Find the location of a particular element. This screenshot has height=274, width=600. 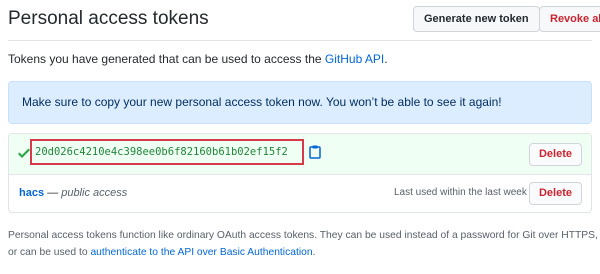

delete-new-token-button: Delete is located at coordinates (555, 154).